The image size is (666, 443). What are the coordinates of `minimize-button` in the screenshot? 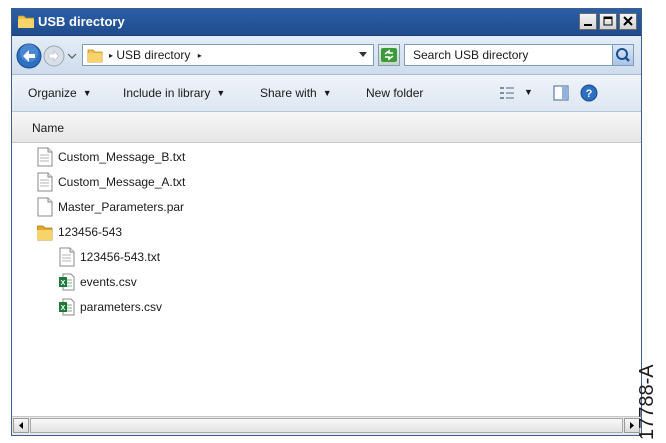 It's located at (588, 21).